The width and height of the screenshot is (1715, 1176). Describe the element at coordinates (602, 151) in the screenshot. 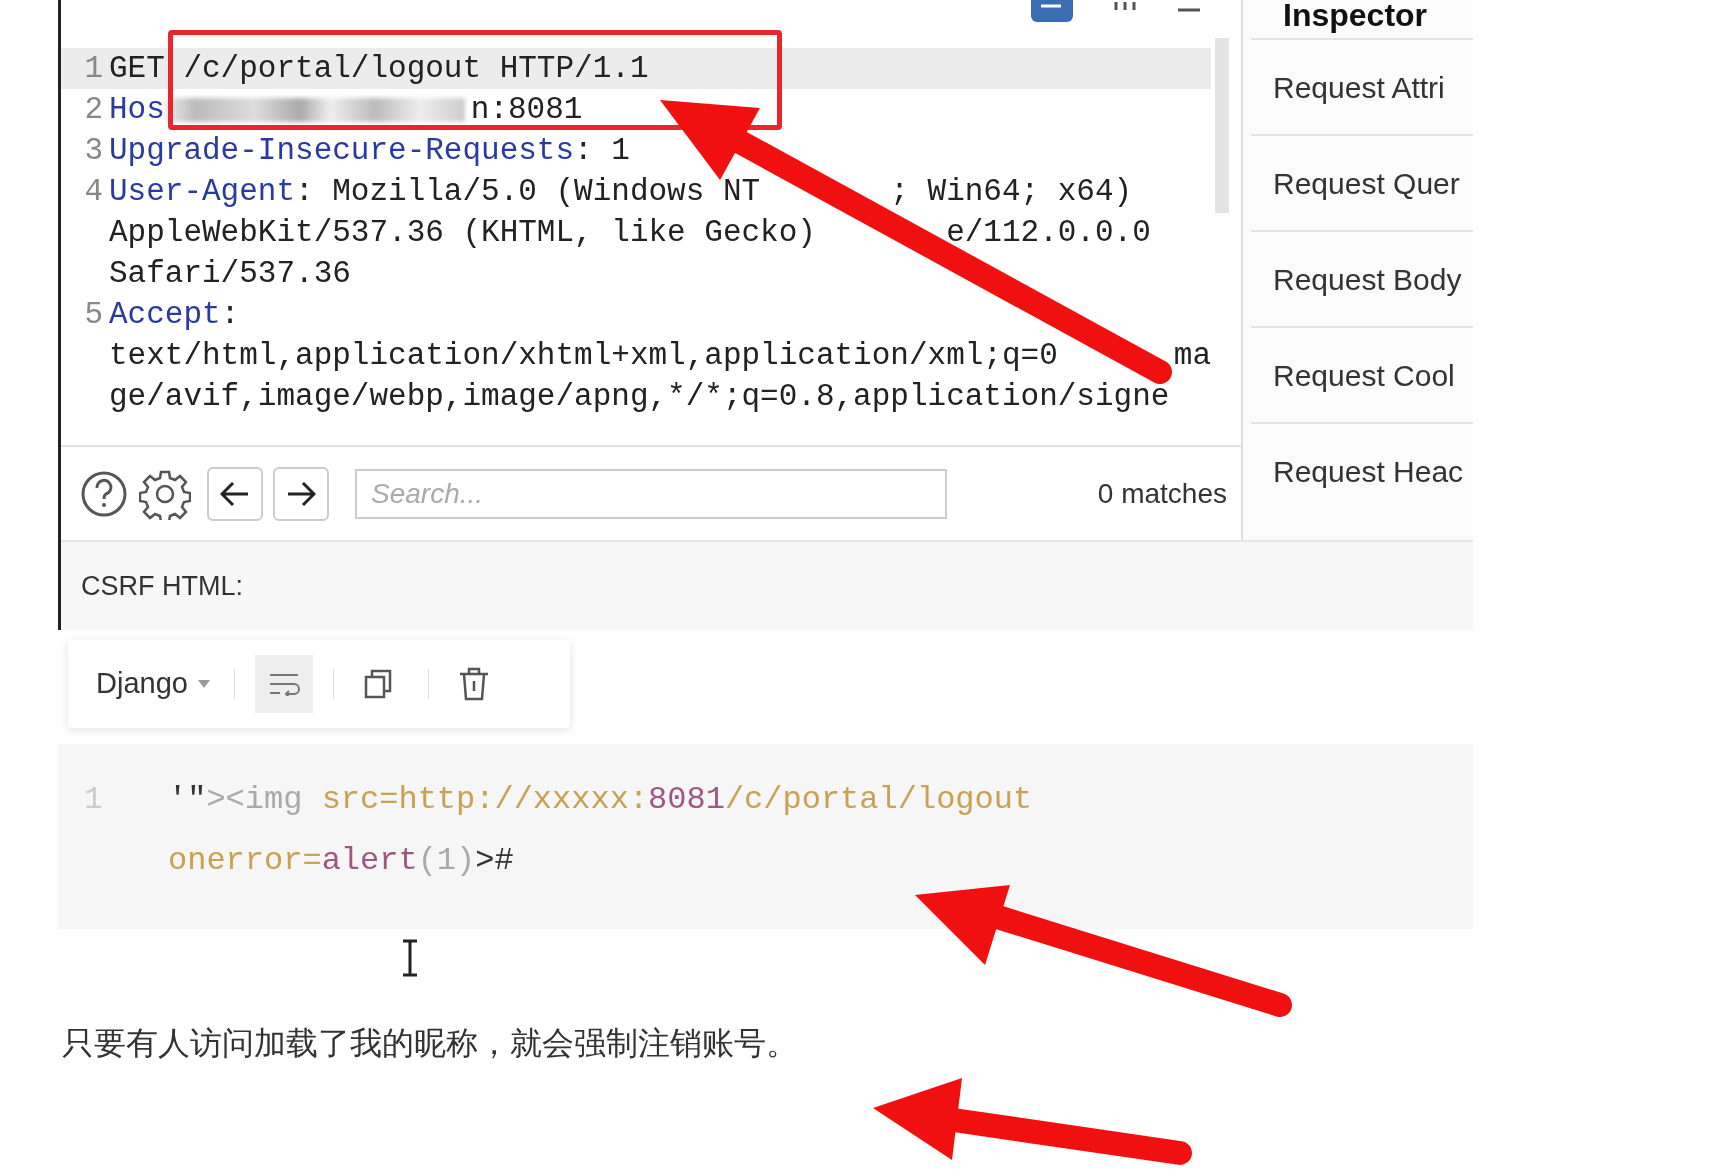

I see `header-value: : 1` at that location.